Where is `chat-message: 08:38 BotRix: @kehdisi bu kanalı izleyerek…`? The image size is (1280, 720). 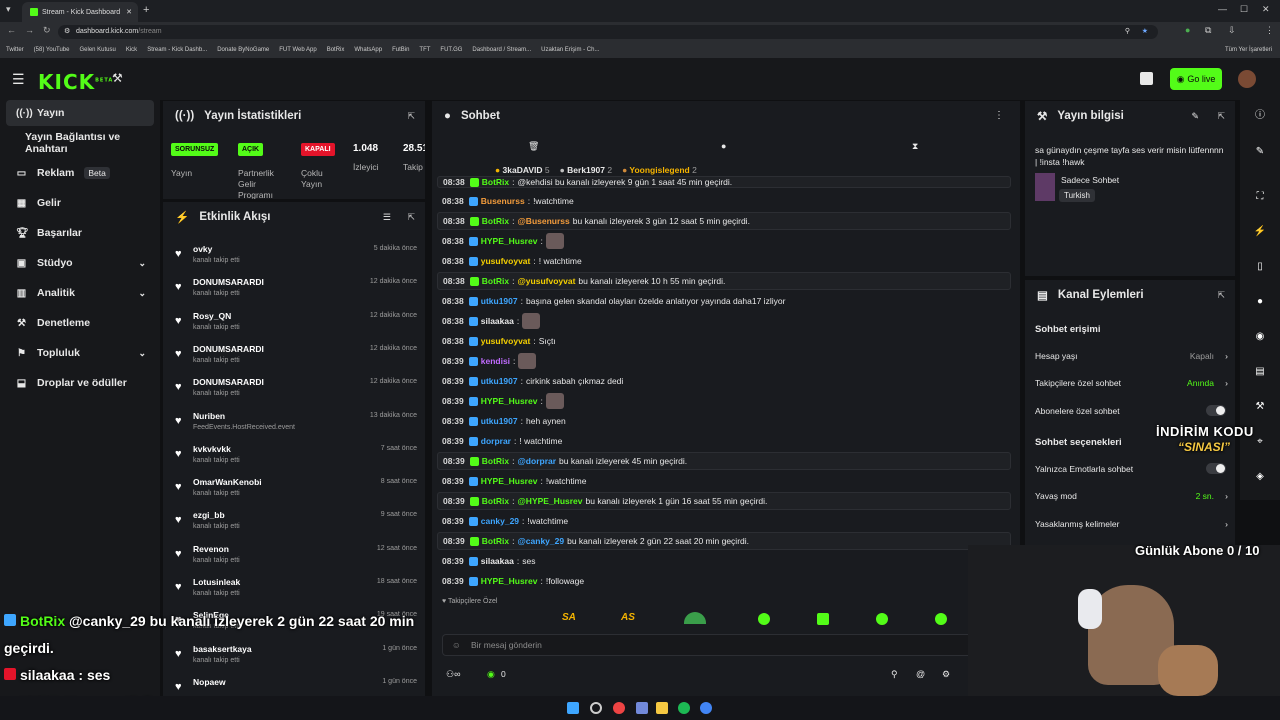 chat-message: 08:38 BotRix: @kehdisi bu kanalı izleyerek… is located at coordinates (724, 182).